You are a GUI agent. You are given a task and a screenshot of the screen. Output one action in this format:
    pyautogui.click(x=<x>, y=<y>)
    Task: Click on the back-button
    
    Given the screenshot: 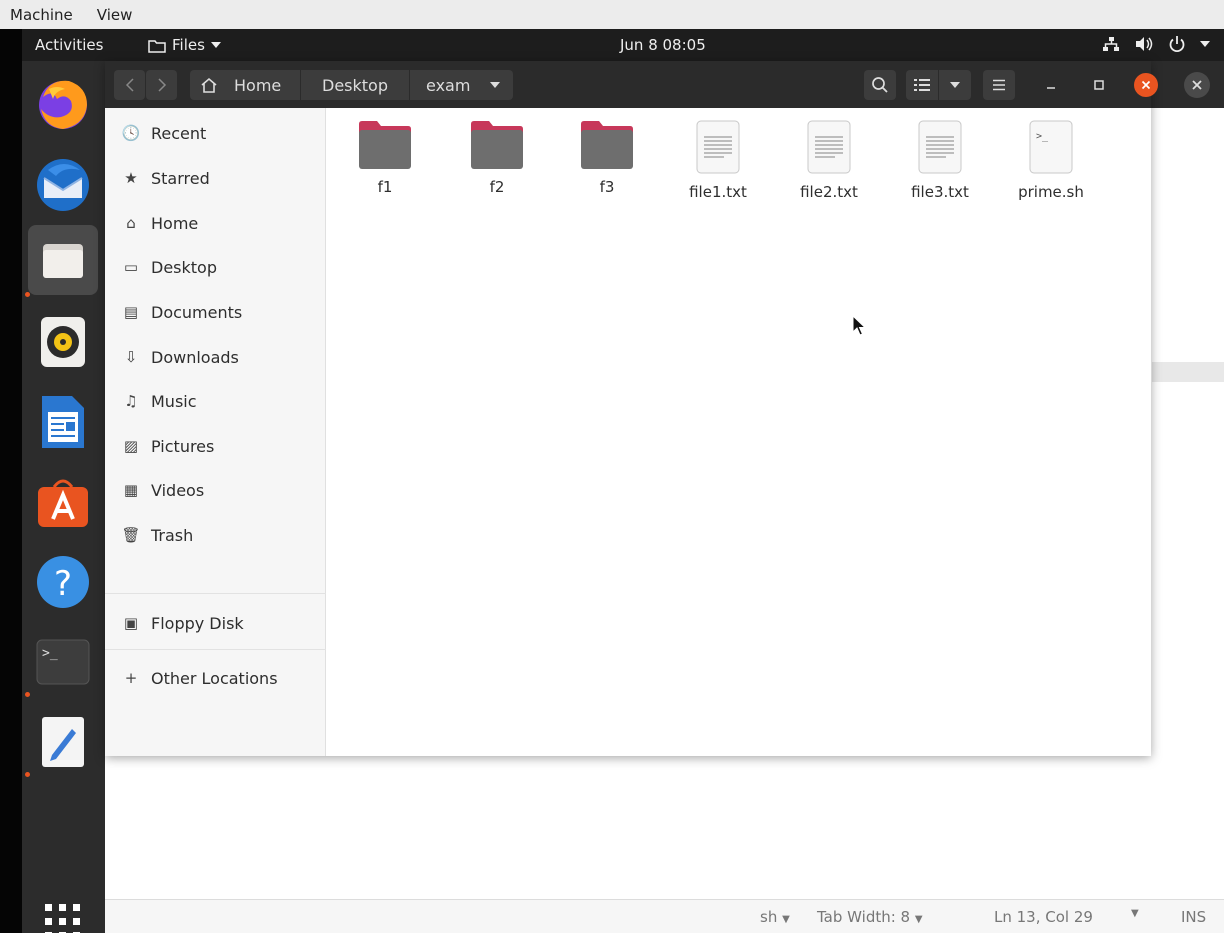 What is the action you would take?
    pyautogui.click(x=129, y=85)
    